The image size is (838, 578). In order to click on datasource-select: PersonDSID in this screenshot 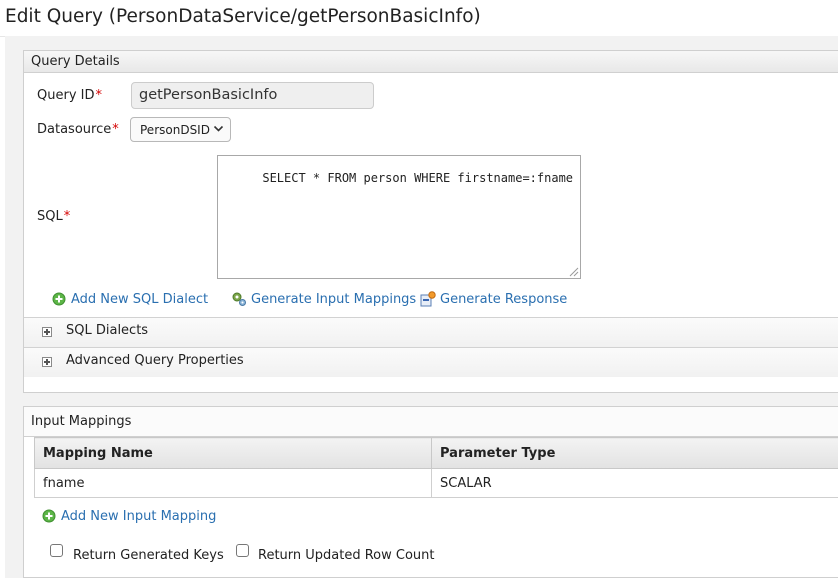, I will do `click(180, 129)`.